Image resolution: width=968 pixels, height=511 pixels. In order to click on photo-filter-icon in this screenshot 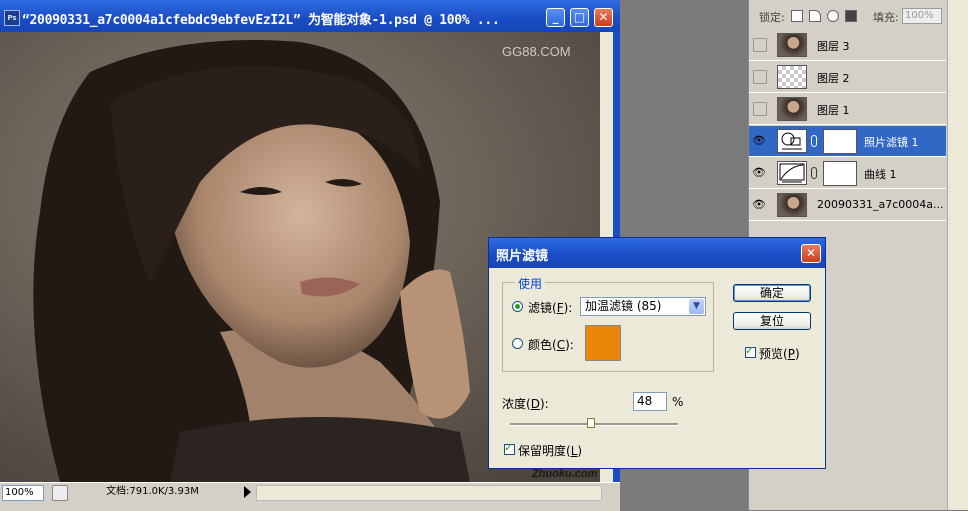, I will do `click(792, 141)`.